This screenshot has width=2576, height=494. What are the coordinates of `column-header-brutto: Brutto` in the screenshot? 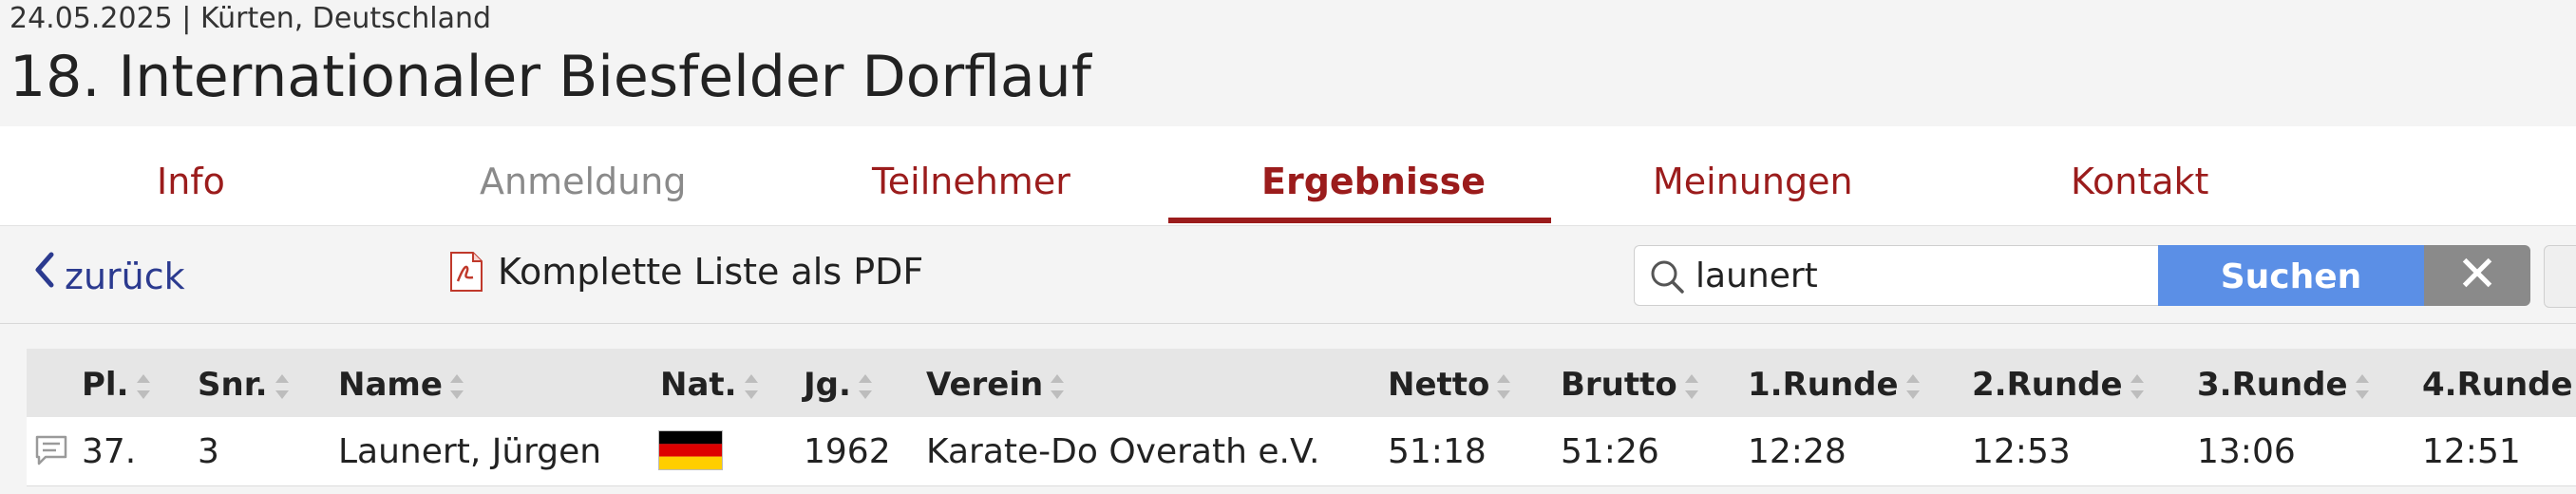 It's located at (1629, 385).